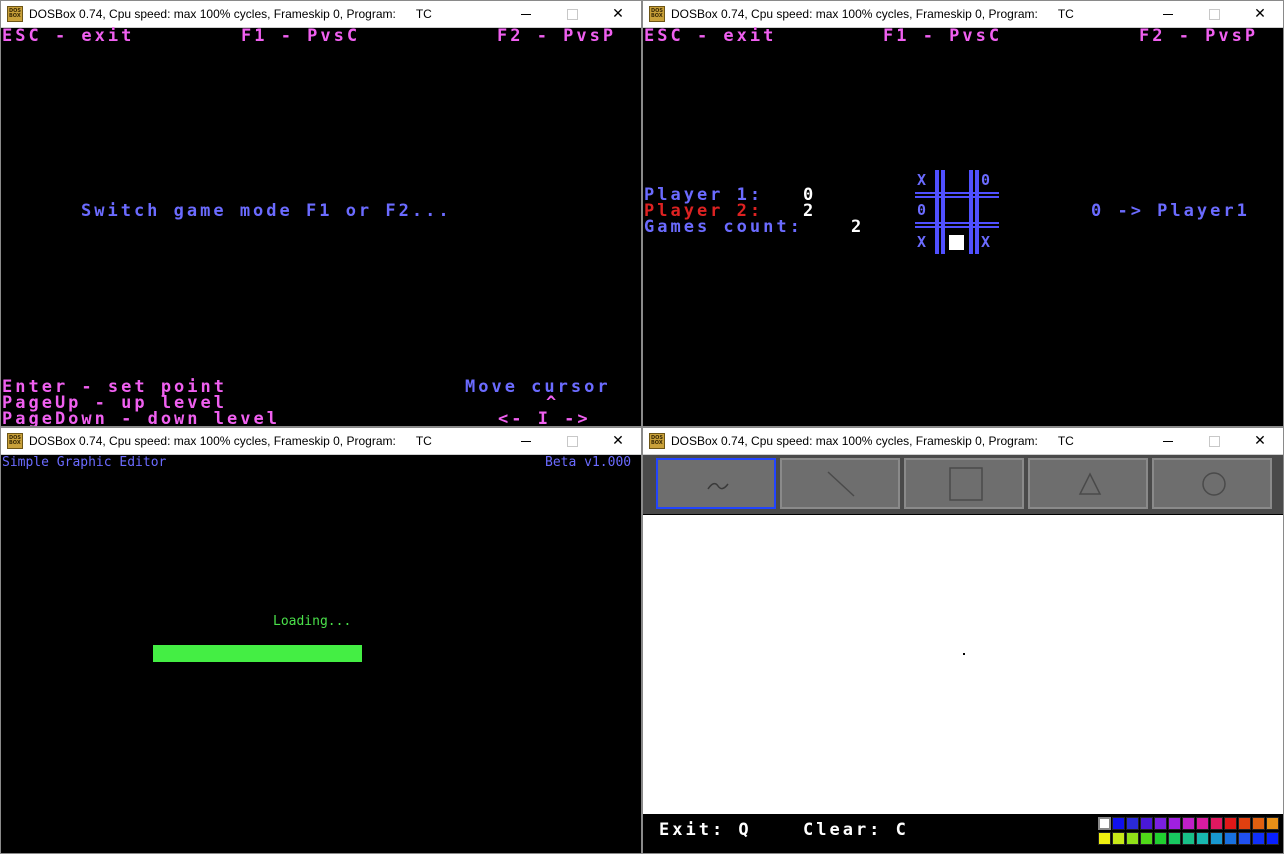 The image size is (1284, 854). Describe the element at coordinates (921, 180) in the screenshot. I see `board-cell-0-0: X` at that location.